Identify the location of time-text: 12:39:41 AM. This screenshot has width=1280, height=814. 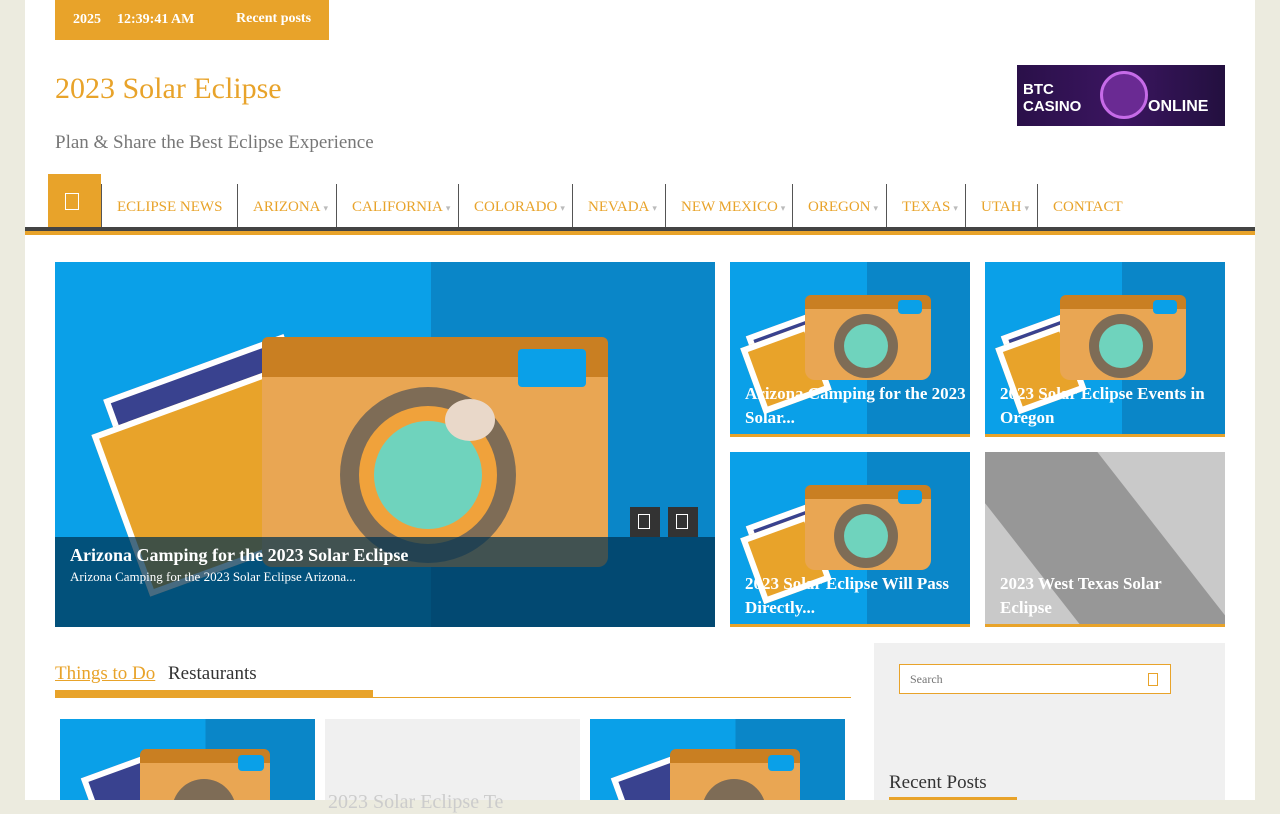
(156, 19).